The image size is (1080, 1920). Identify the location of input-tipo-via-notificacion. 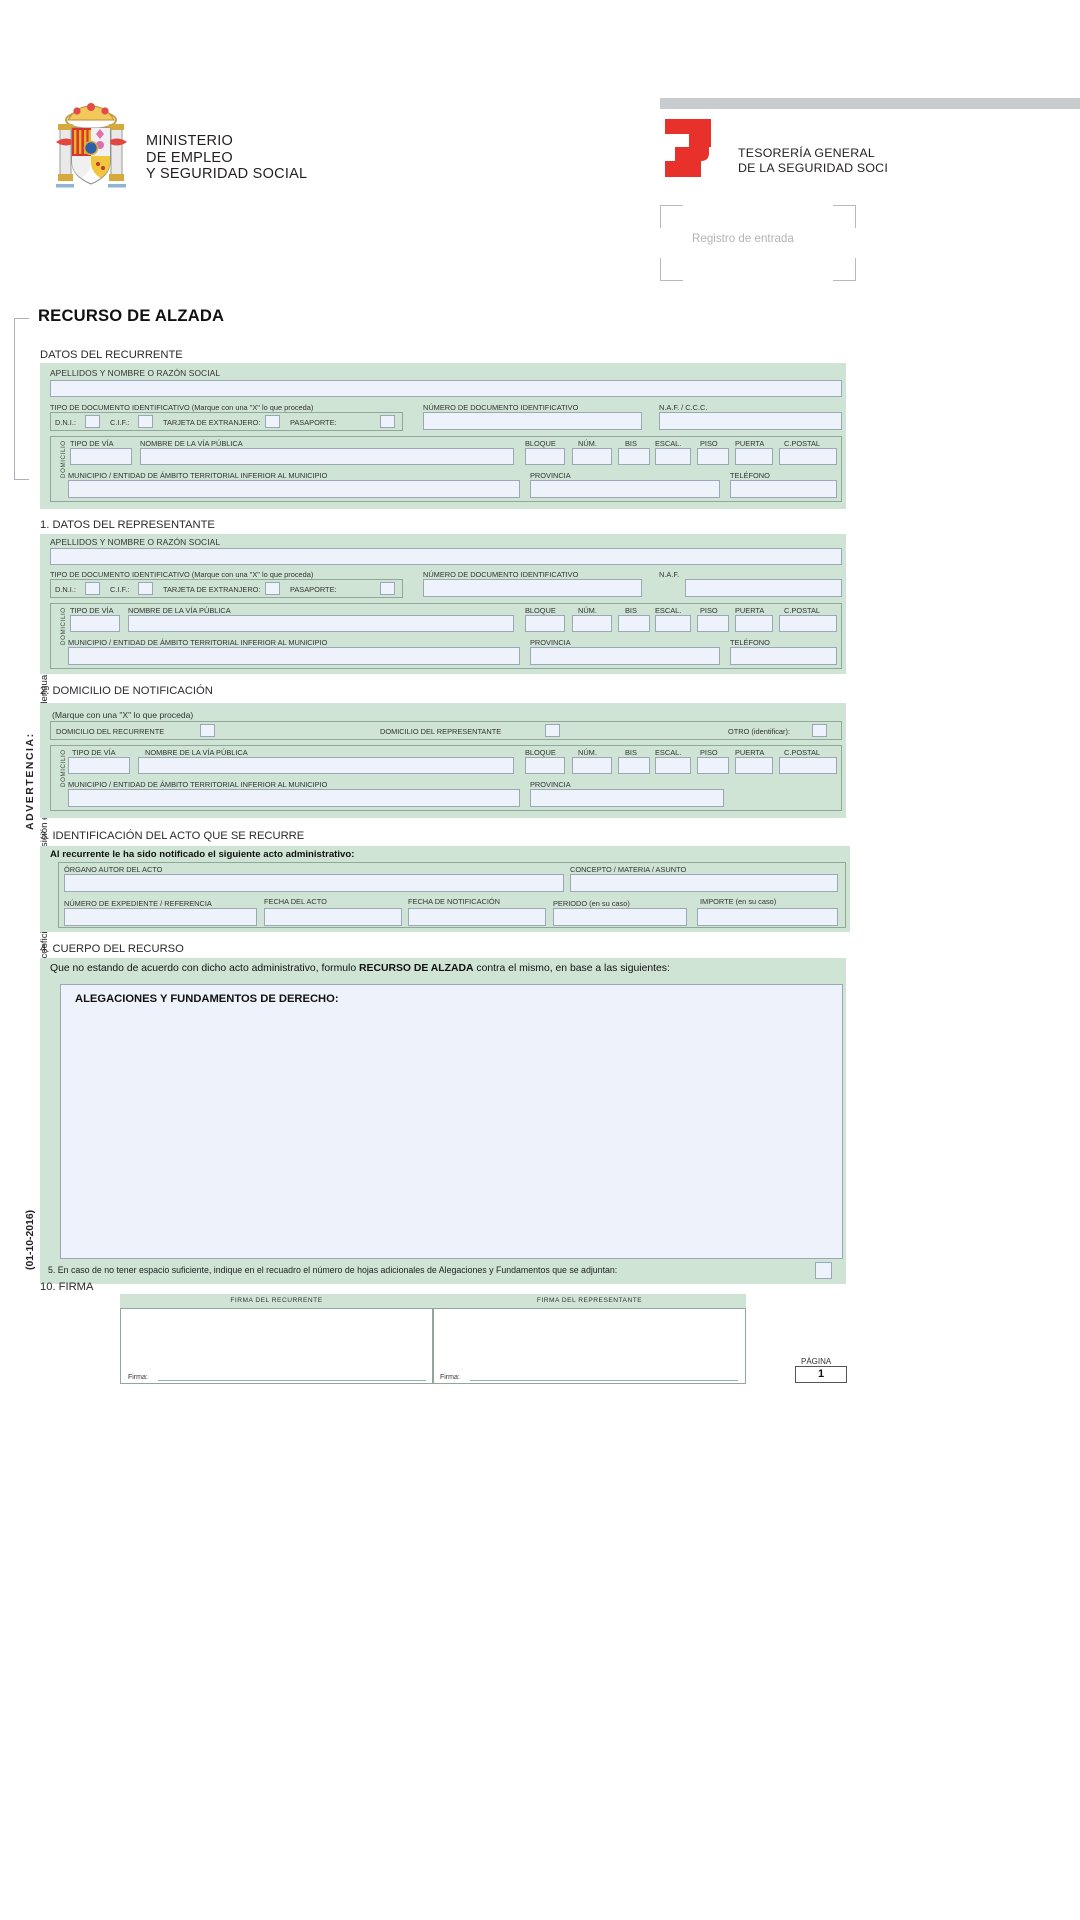
(99, 765).